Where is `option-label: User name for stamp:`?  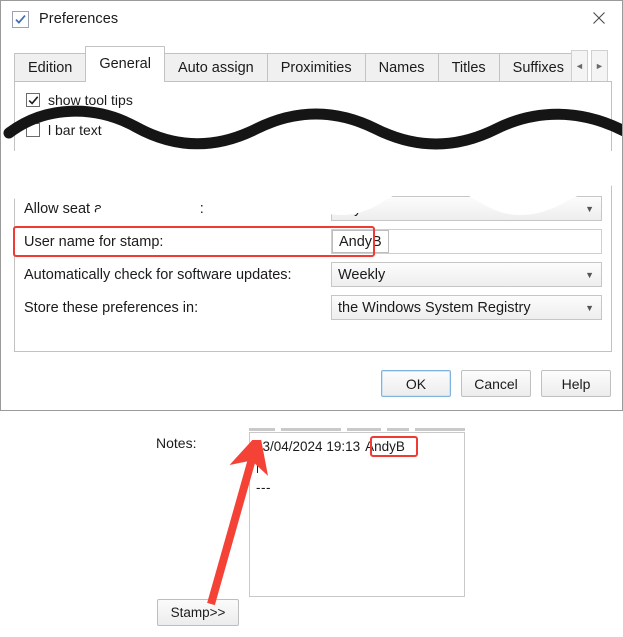 option-label: User name for stamp: is located at coordinates (94, 241).